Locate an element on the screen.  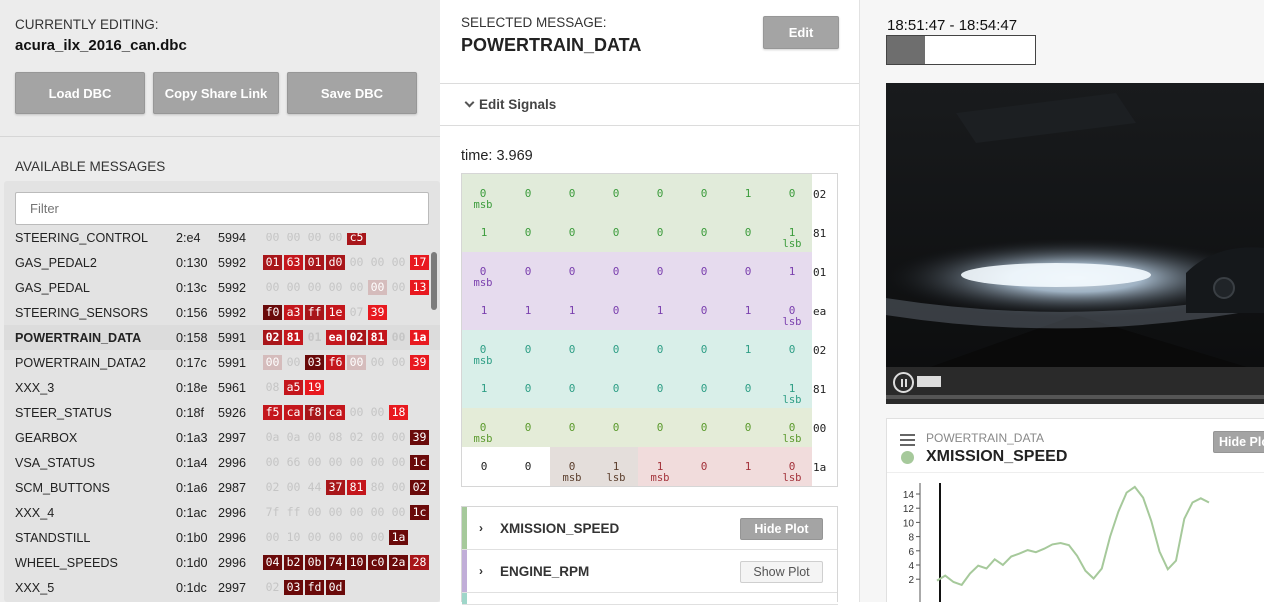
message-list-scrollbar is located at coordinates (434, 281).